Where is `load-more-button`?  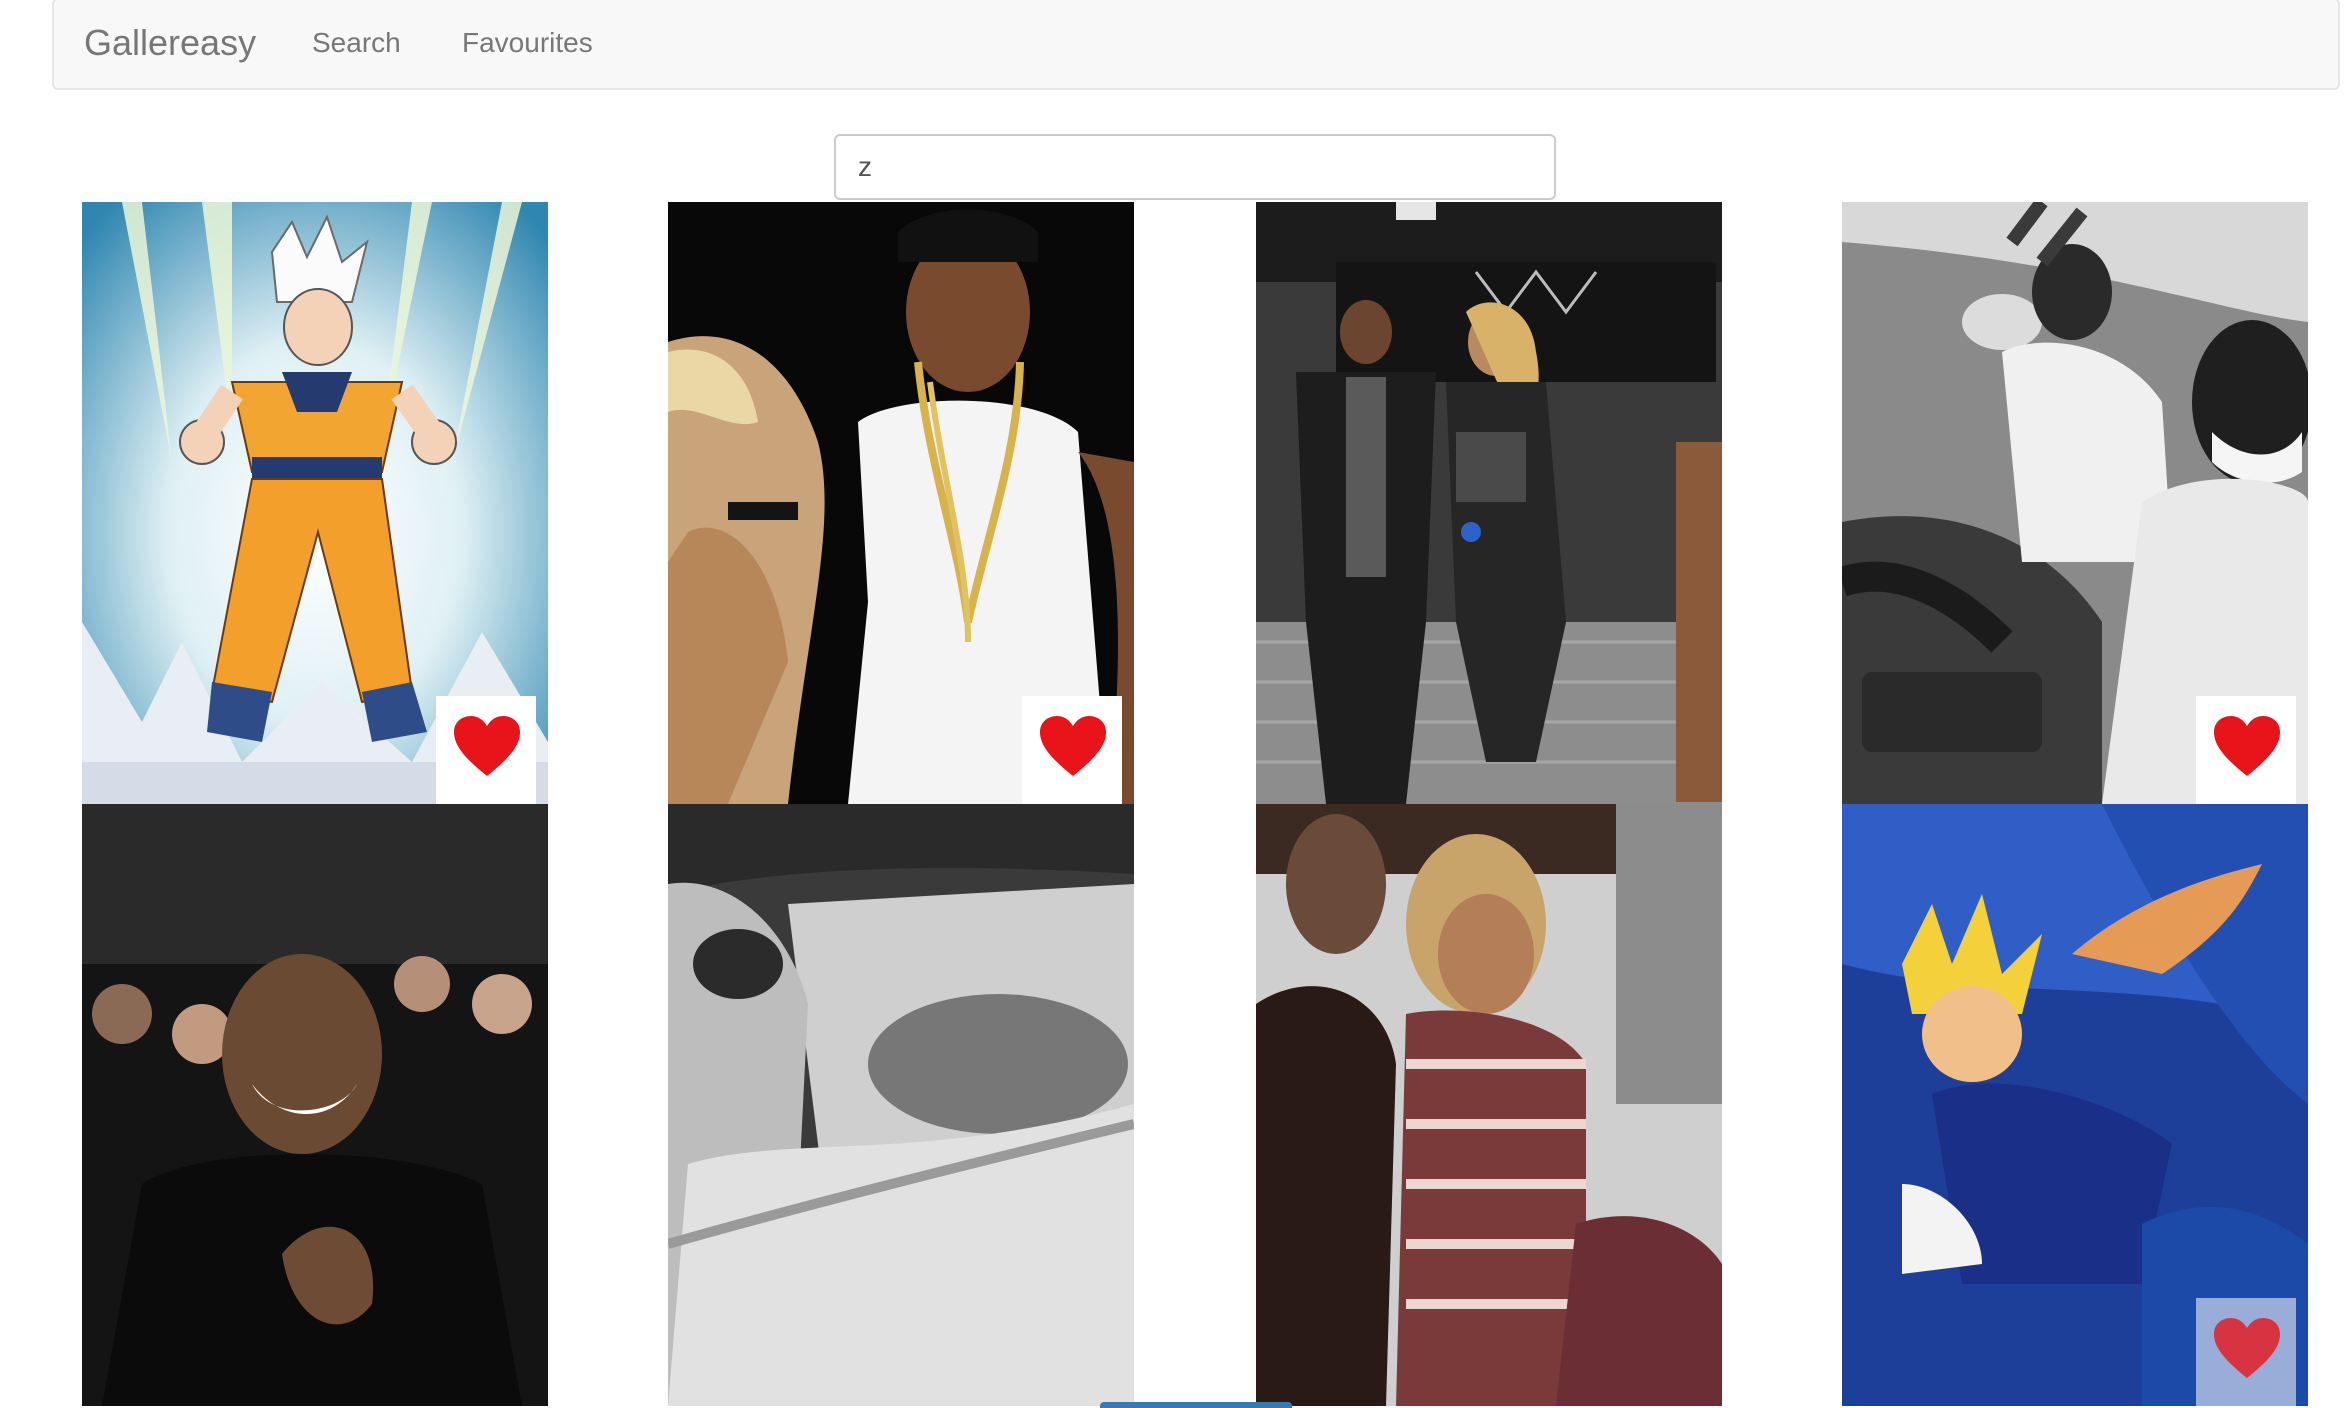 load-more-button is located at coordinates (1196, 1405).